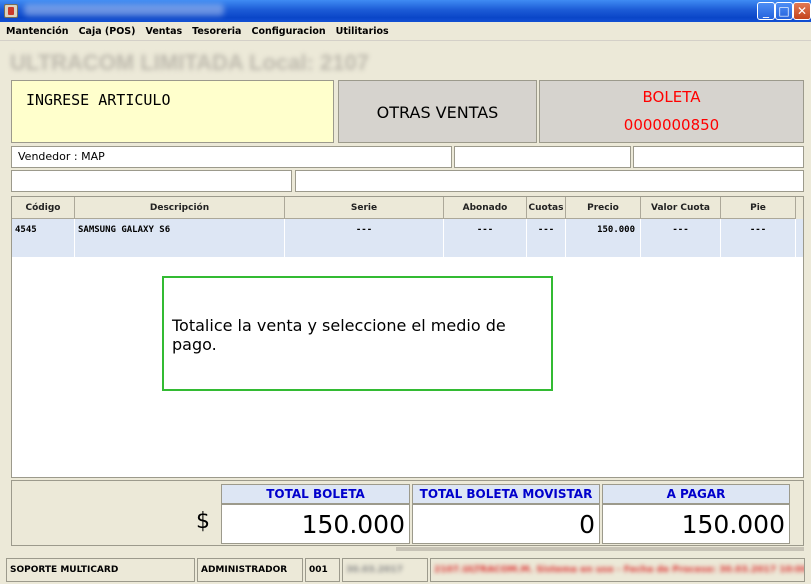  I want to click on a-pagar-label: A PAGAR, so click(696, 494).